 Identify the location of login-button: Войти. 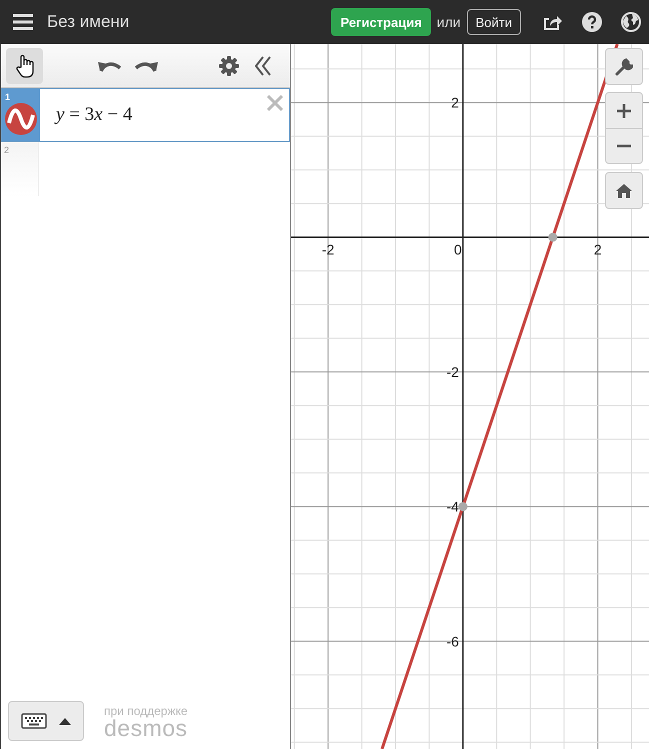
(493, 22).